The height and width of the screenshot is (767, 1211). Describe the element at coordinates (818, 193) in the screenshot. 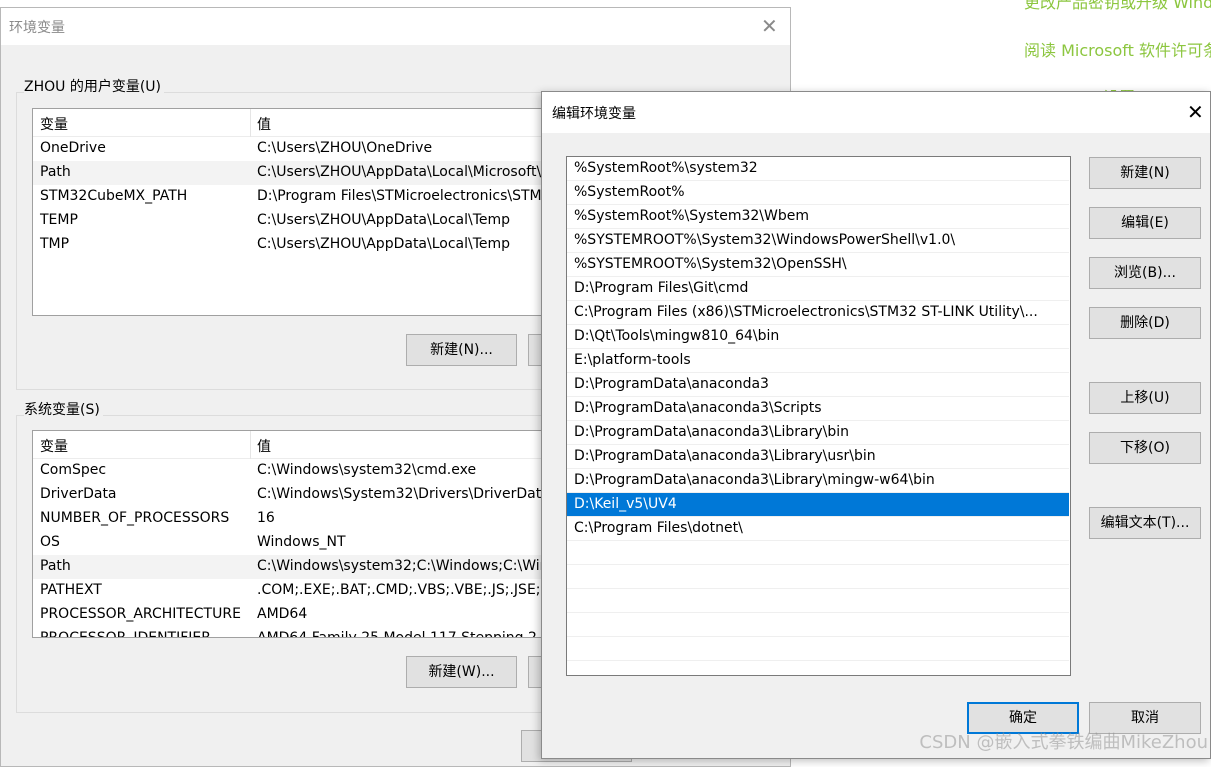

I see `path-entry: %SystemRoot%` at that location.